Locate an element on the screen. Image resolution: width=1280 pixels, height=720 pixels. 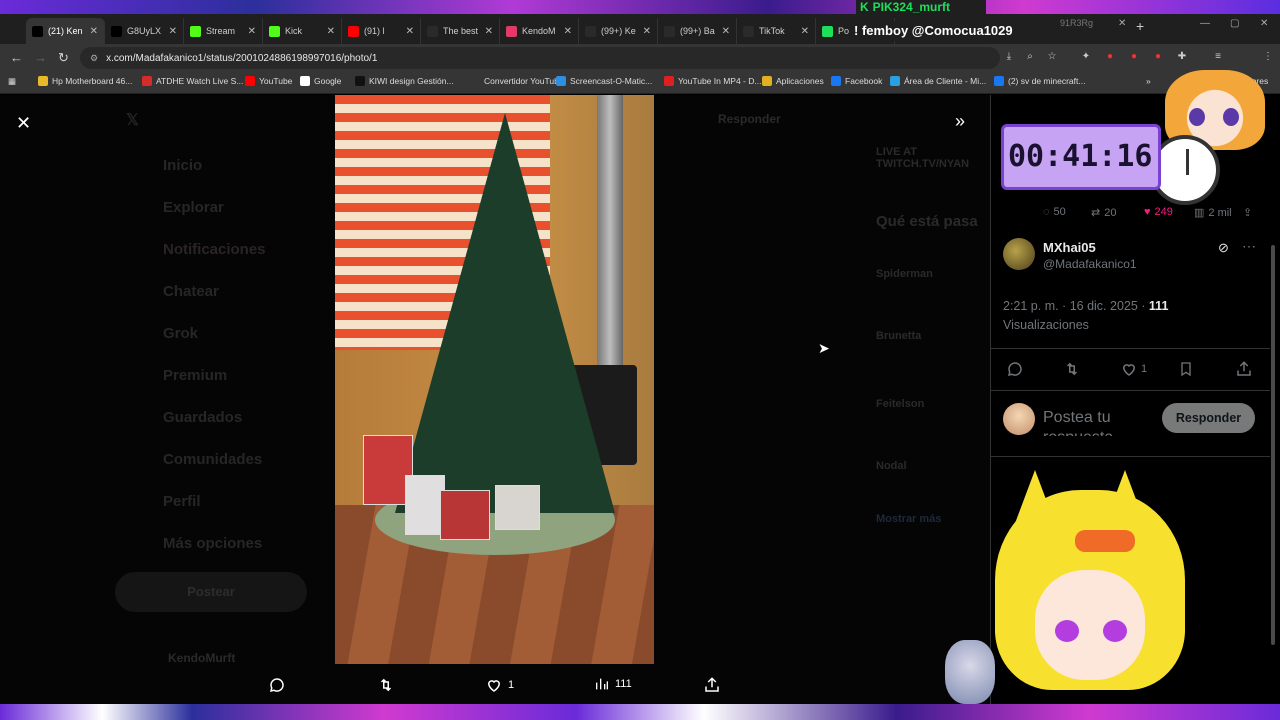
browser-tab: (21) Ken ✕ is located at coordinates (65, 31).